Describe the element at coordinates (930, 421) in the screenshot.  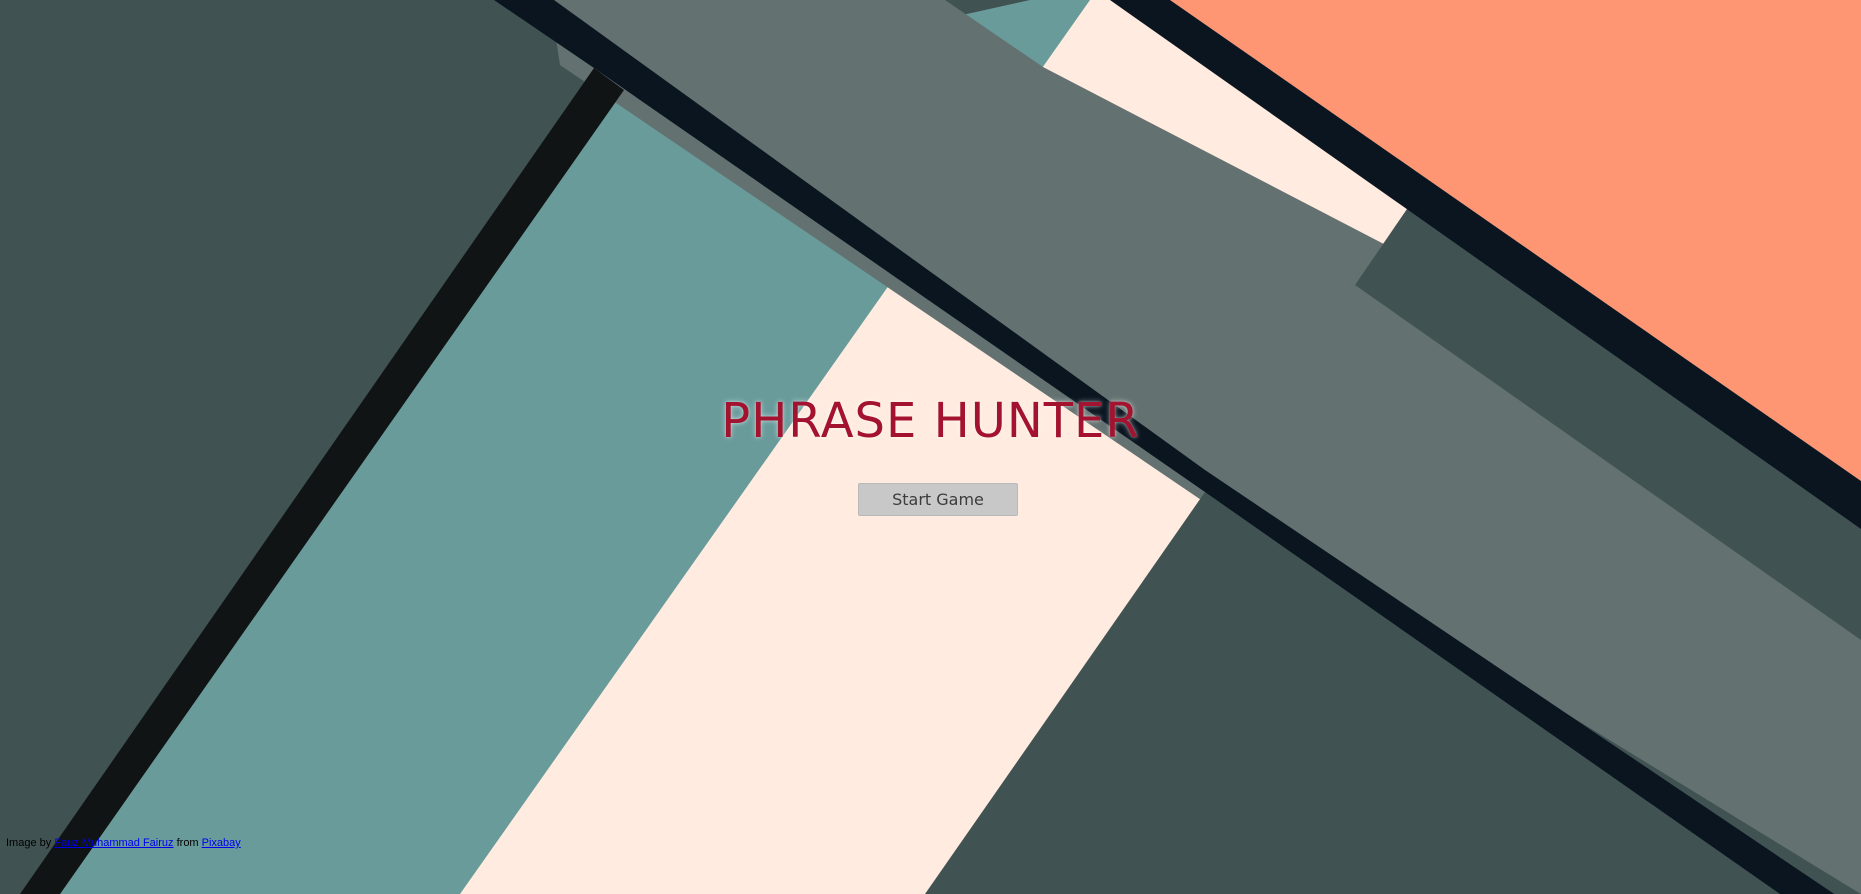
I see `page-title: PHRASE HUNTER` at that location.